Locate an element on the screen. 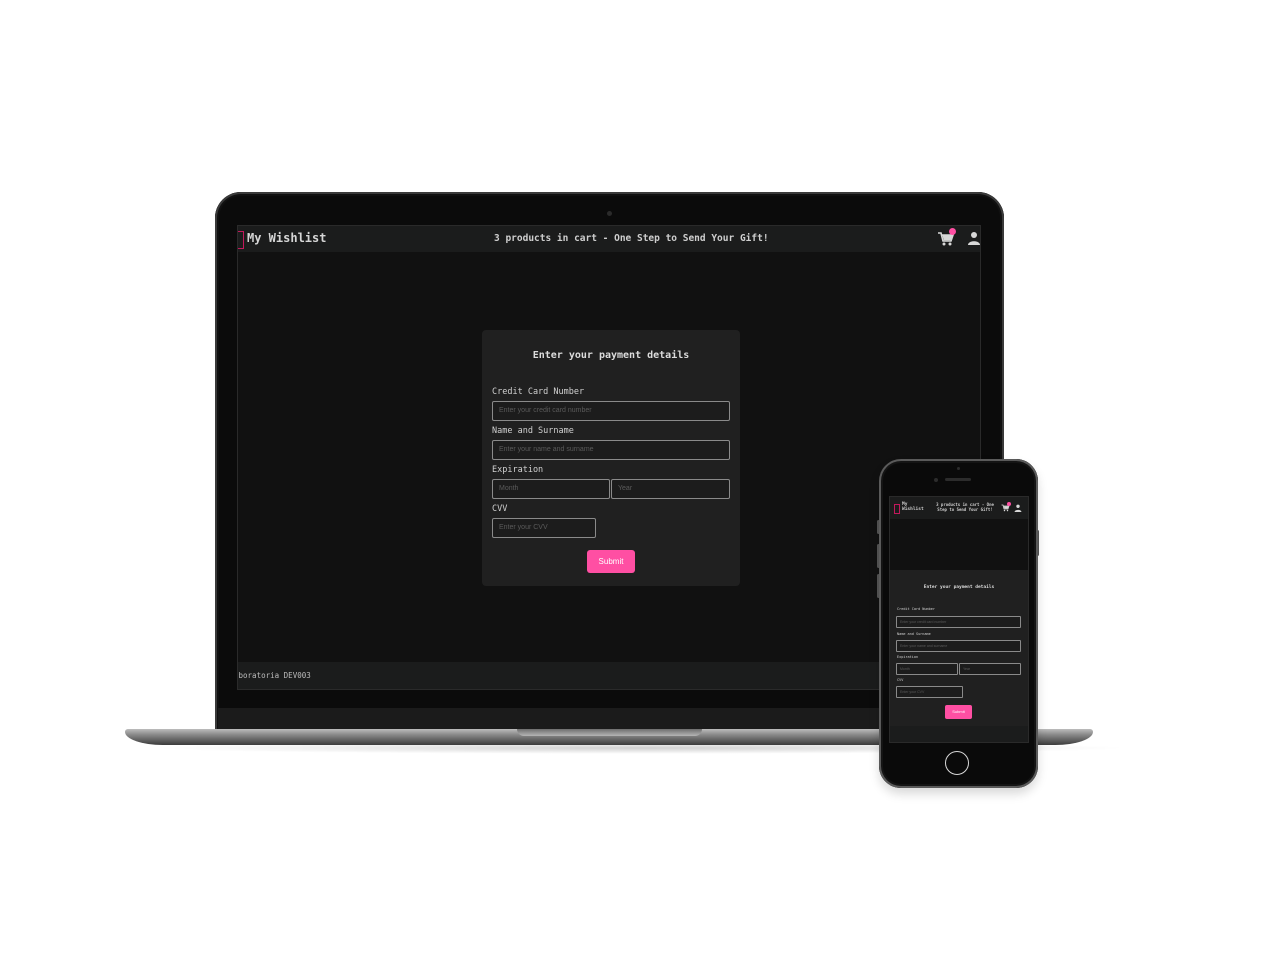 This screenshot has height=960, width=1280. expiration-year-input: Year is located at coordinates (670, 489).